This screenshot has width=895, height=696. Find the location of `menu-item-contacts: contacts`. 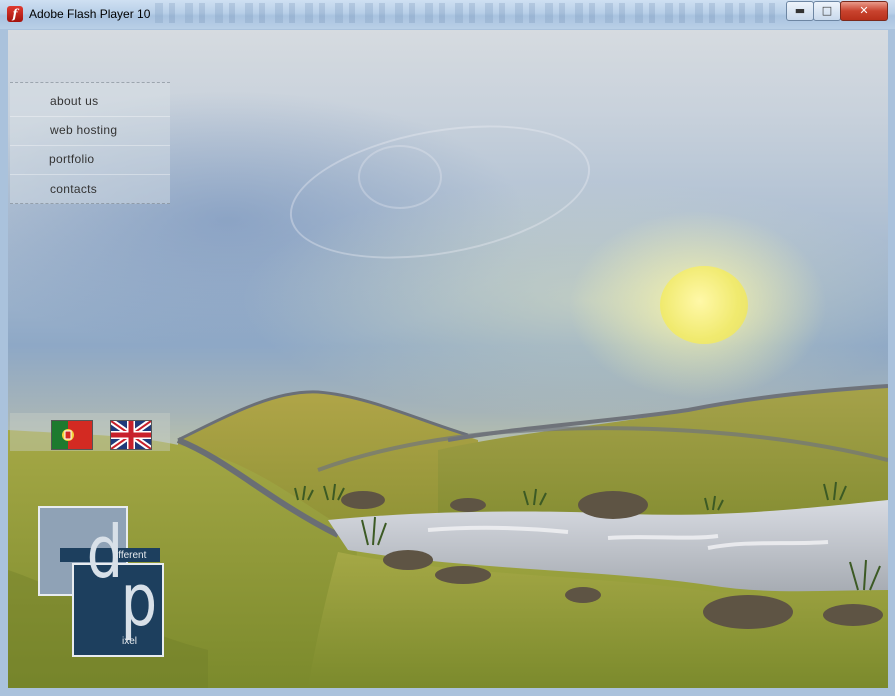

menu-item-contacts: contacts is located at coordinates (110, 189).